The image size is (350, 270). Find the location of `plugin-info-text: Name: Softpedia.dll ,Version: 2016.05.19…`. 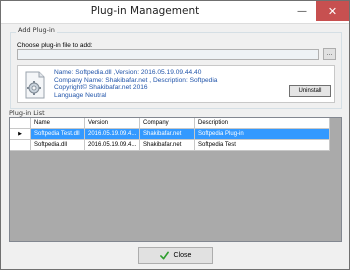

plugin-info-text: Name: Softpedia.dll ,Version: 2016.05.19… is located at coordinates (135, 84).